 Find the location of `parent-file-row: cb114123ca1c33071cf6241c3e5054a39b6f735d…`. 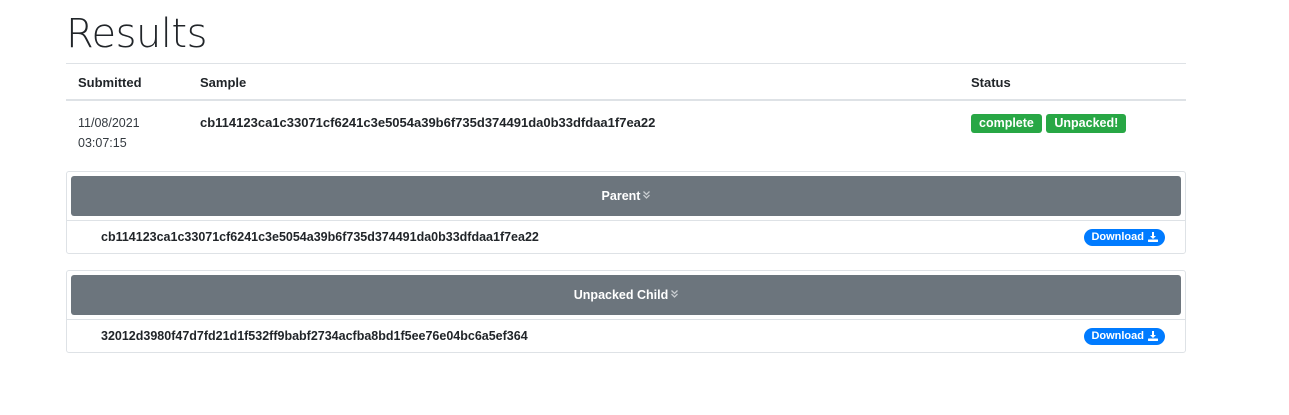

parent-file-row: cb114123ca1c33071cf6241c3e5054a39b6f735d… is located at coordinates (626, 236).